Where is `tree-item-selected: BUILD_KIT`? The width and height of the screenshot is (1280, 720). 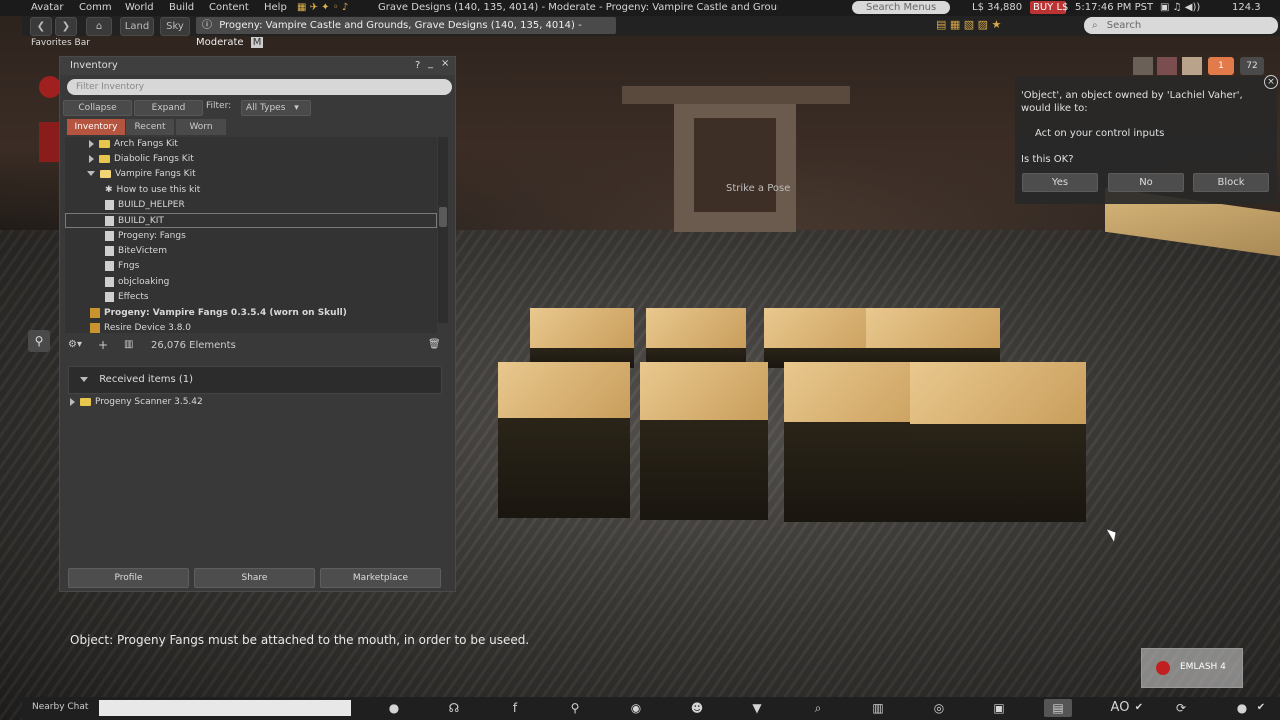
tree-item-selected: BUILD_KIT is located at coordinates (251, 220).